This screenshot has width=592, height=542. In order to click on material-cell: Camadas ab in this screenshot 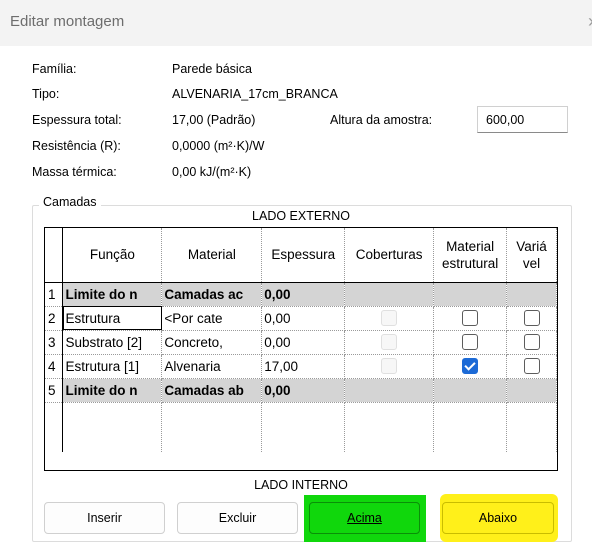, I will do `click(212, 390)`.